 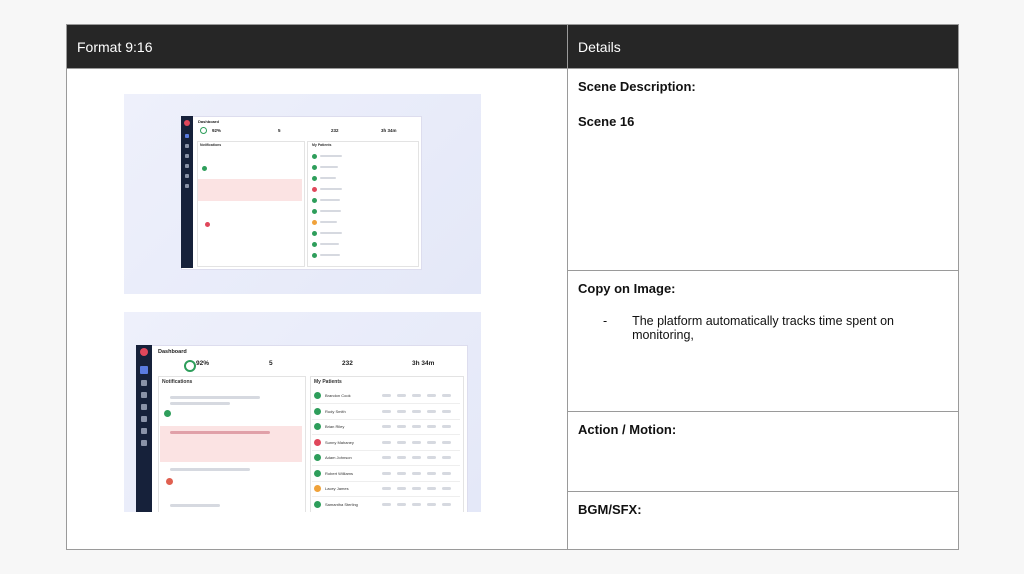 I want to click on patient-name: Adam Johnson, so click(x=338, y=457).